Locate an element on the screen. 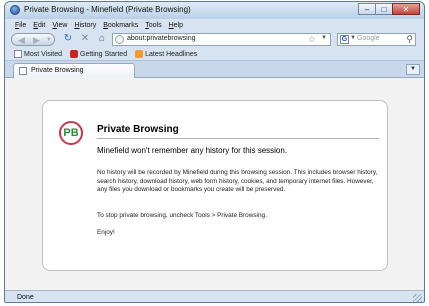  tab-private-browsing: Private Browsing is located at coordinates (74, 70).